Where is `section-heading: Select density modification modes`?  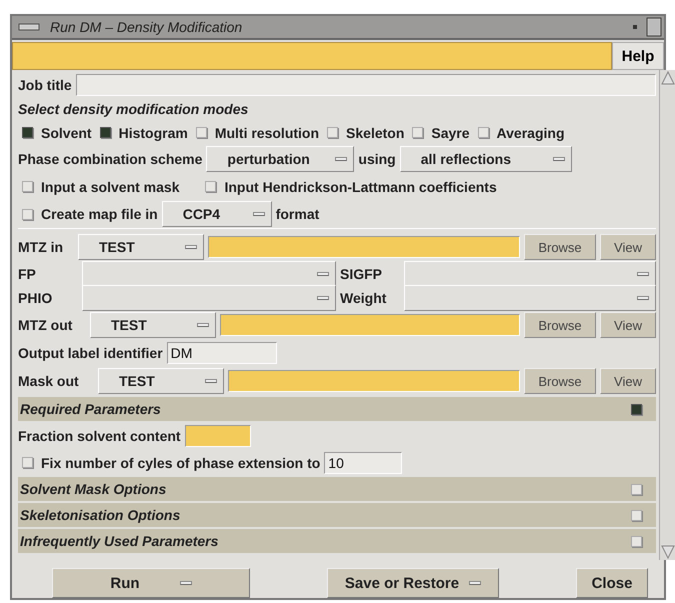
section-heading: Select density modification modes is located at coordinates (133, 108).